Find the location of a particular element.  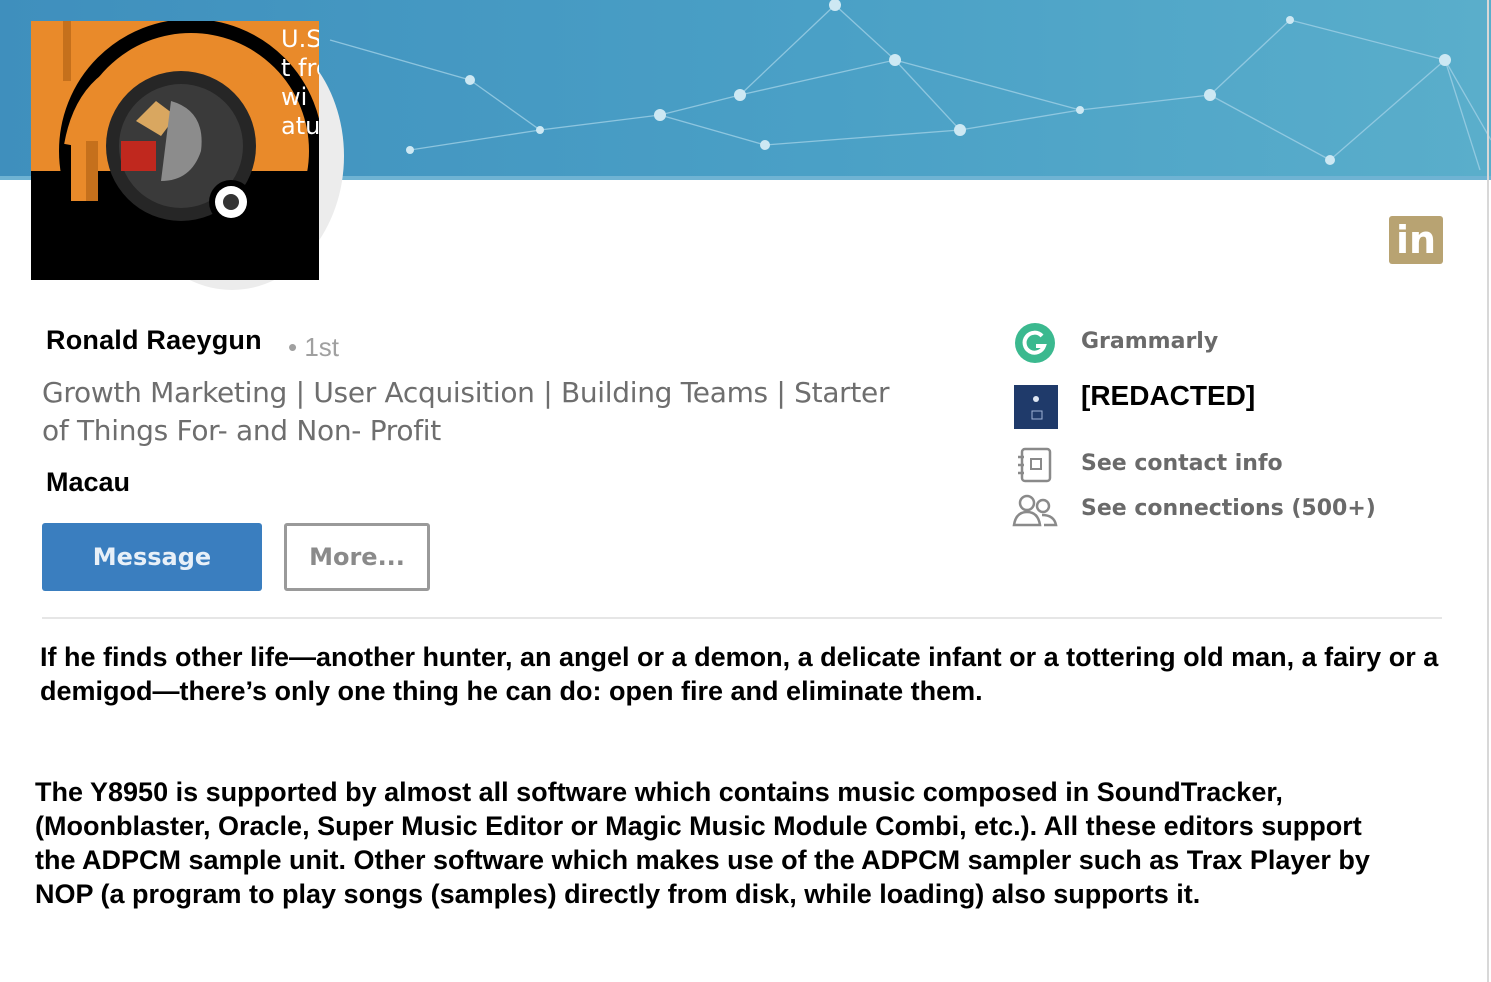

grammarly-icon is located at coordinates (1035, 343).